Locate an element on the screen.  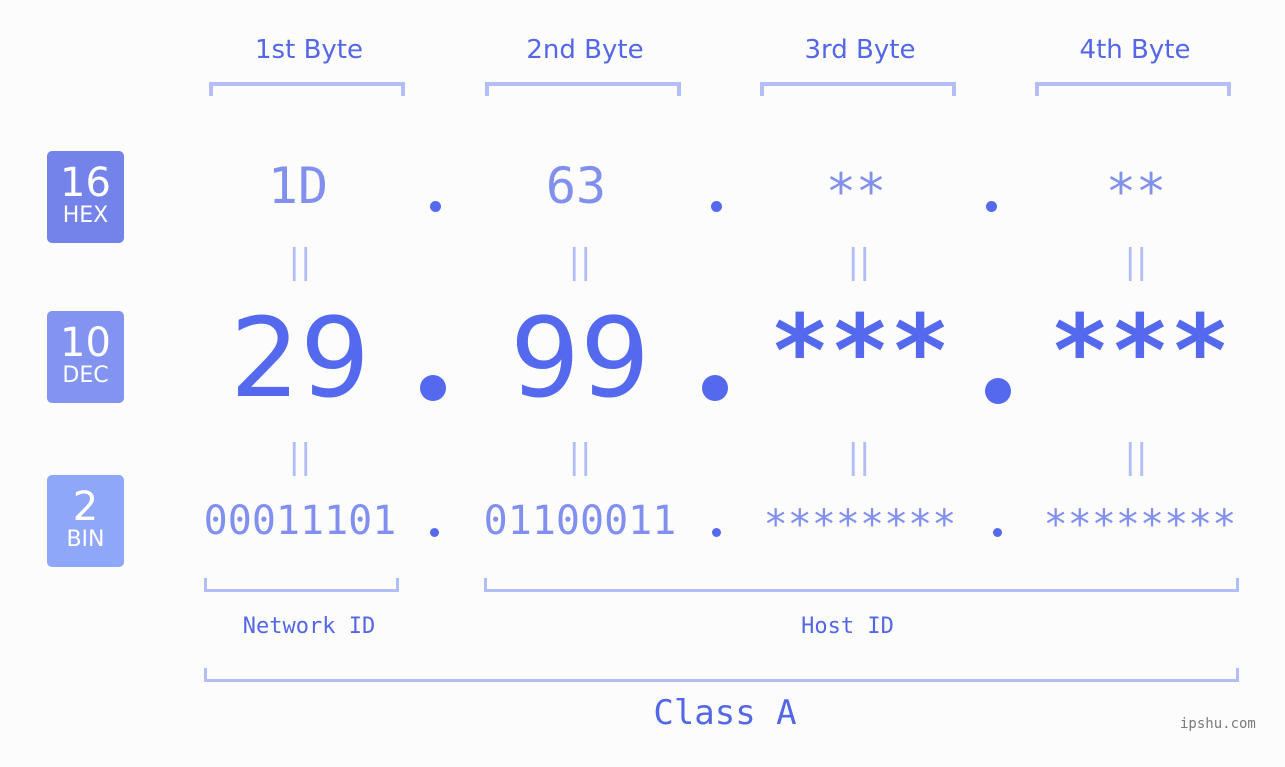
bin-badge: 2 BIN is located at coordinates (85, 521).